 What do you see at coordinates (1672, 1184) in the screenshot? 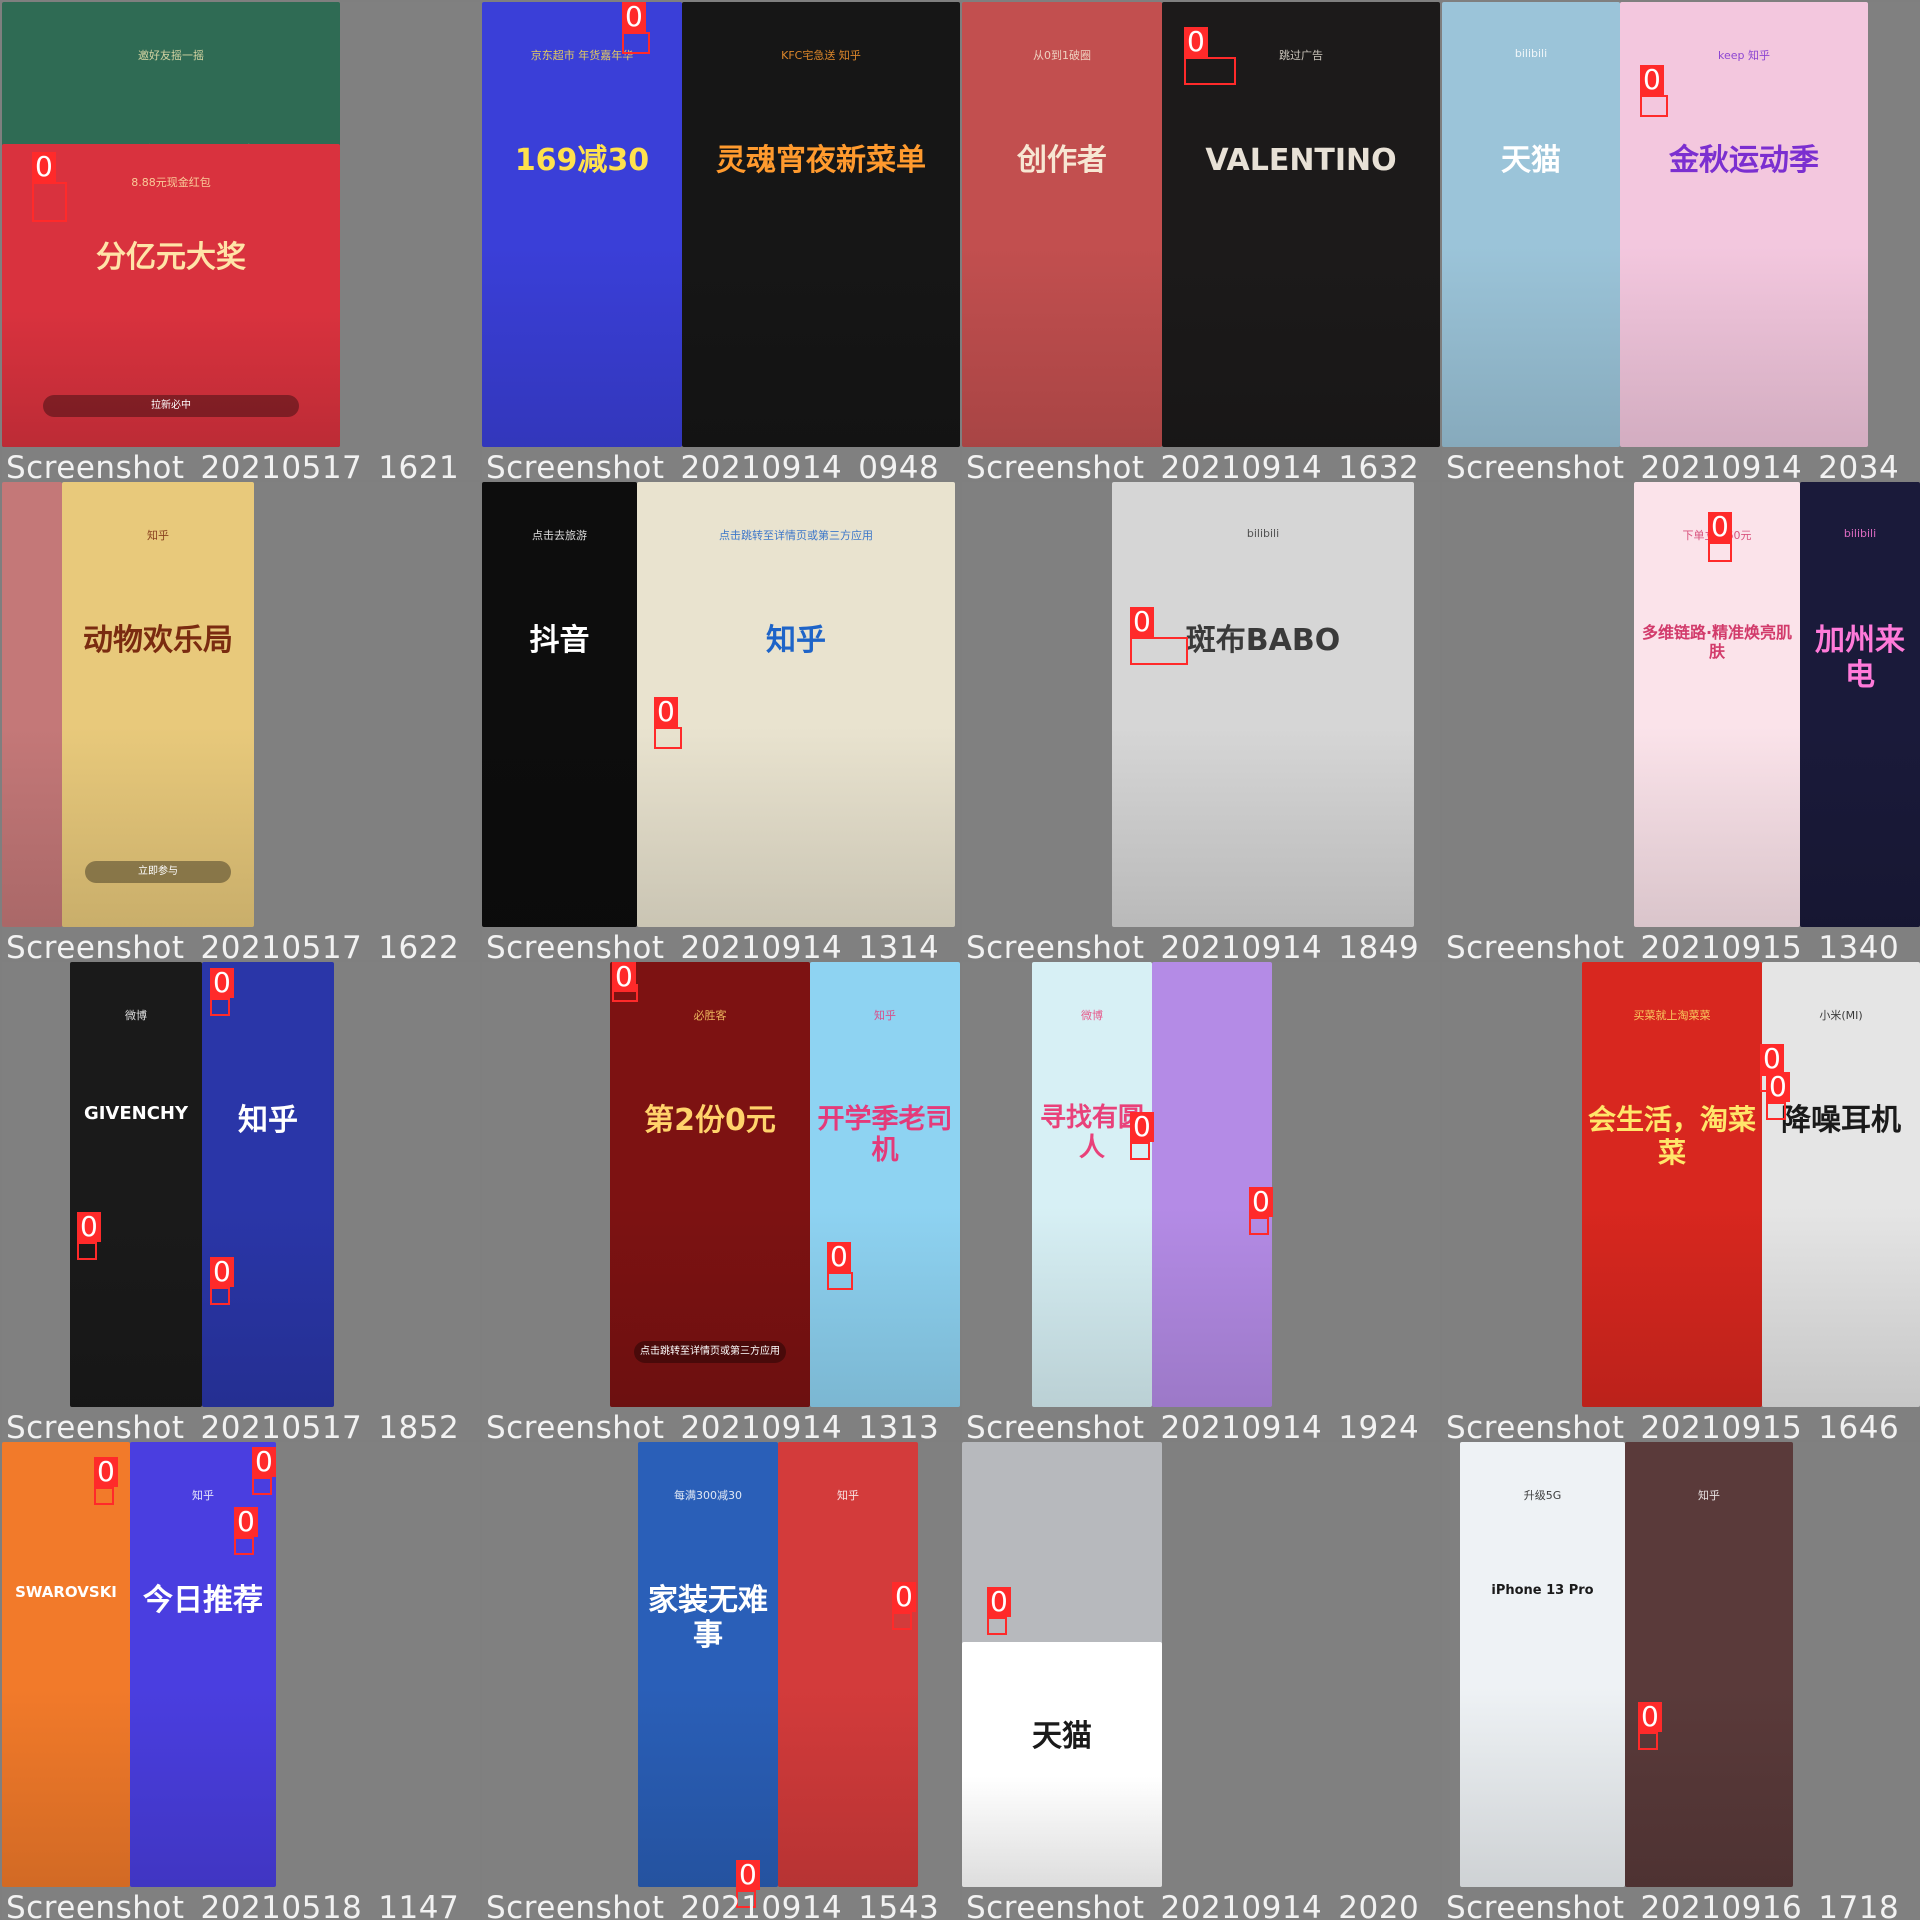
I see `ad-screenshot: 买菜就上淘菜菜会生活，淘菜菜` at bounding box center [1672, 1184].